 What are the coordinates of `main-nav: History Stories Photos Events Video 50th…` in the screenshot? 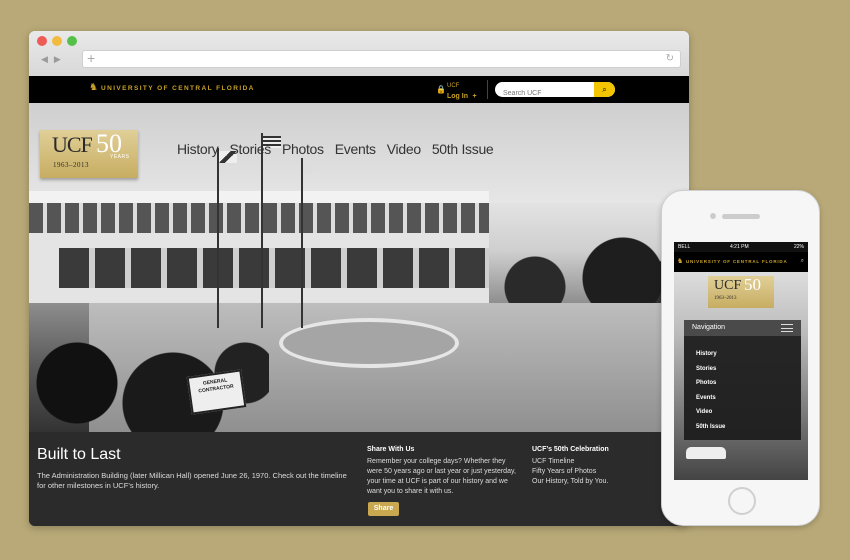 It's located at (335, 149).